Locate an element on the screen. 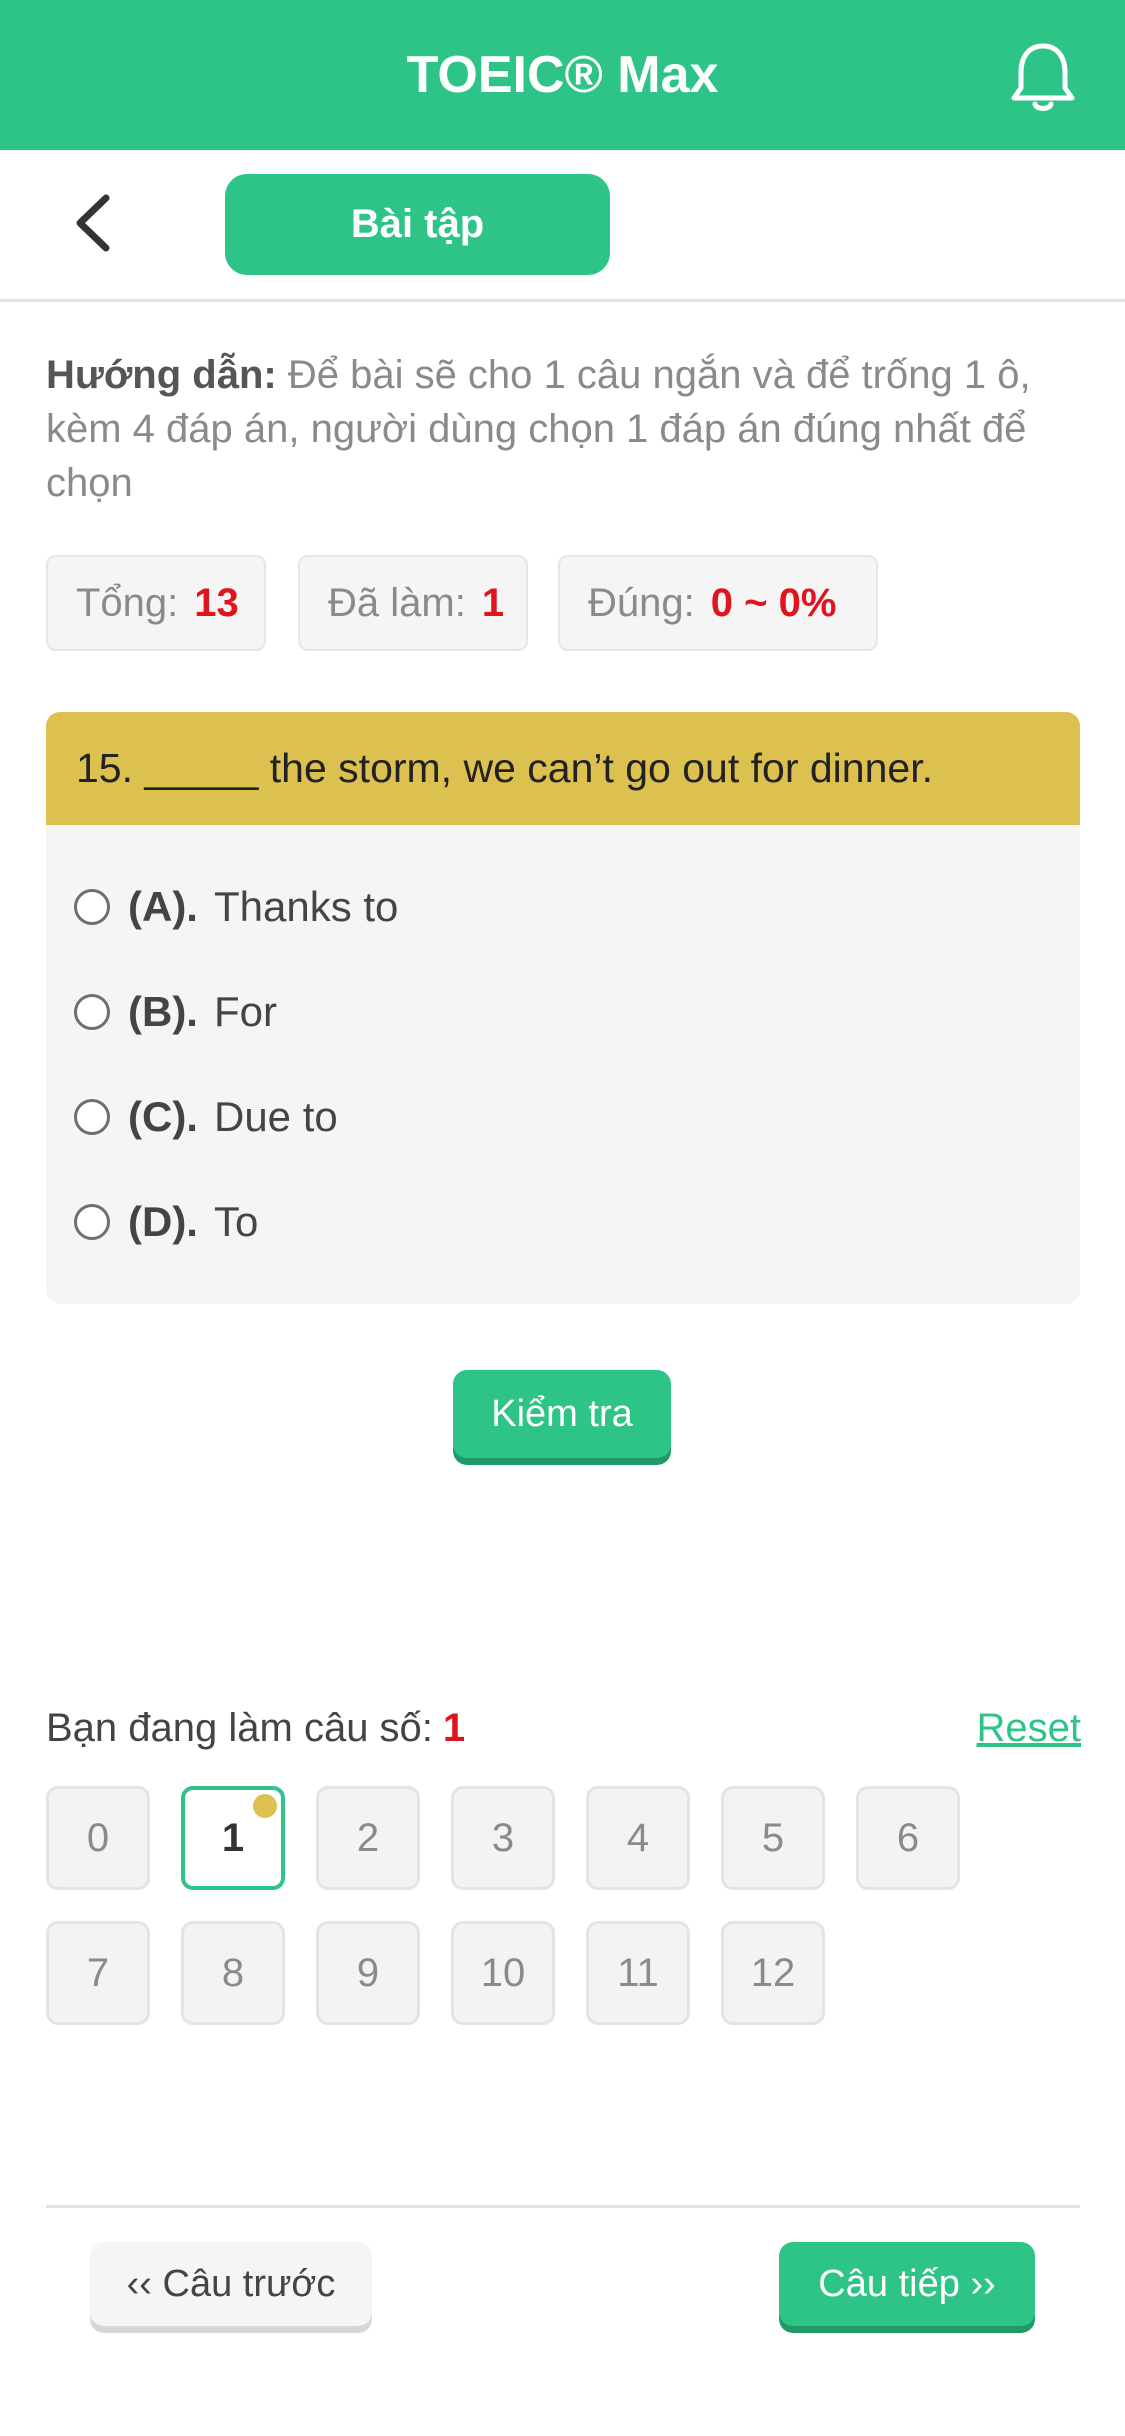 The height and width of the screenshot is (2436, 1125). current-question-number: 1 is located at coordinates (454, 1728).